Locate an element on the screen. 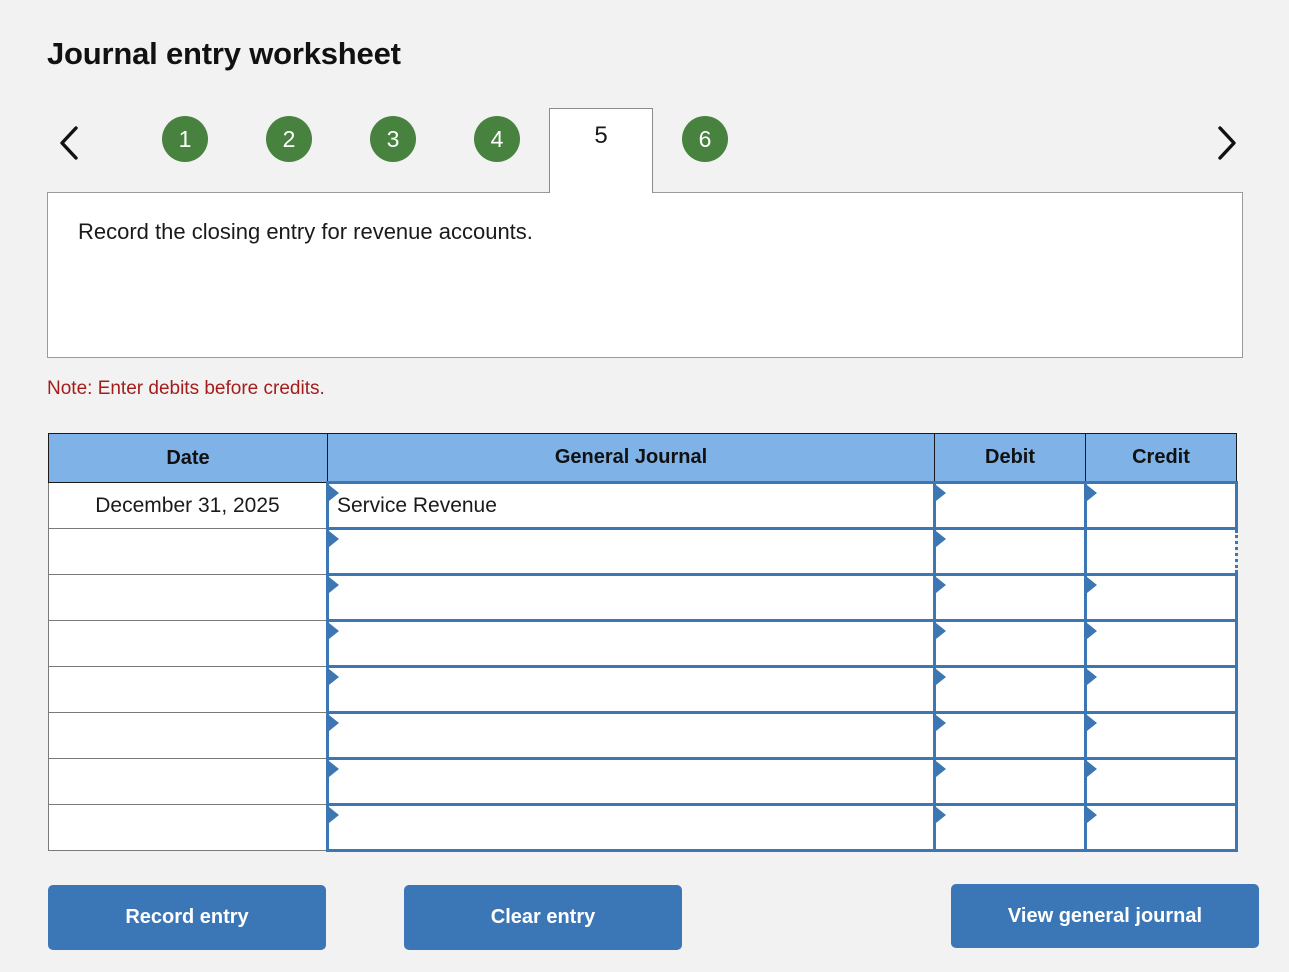 The height and width of the screenshot is (972, 1289). tab-2: 2 is located at coordinates (289, 150).